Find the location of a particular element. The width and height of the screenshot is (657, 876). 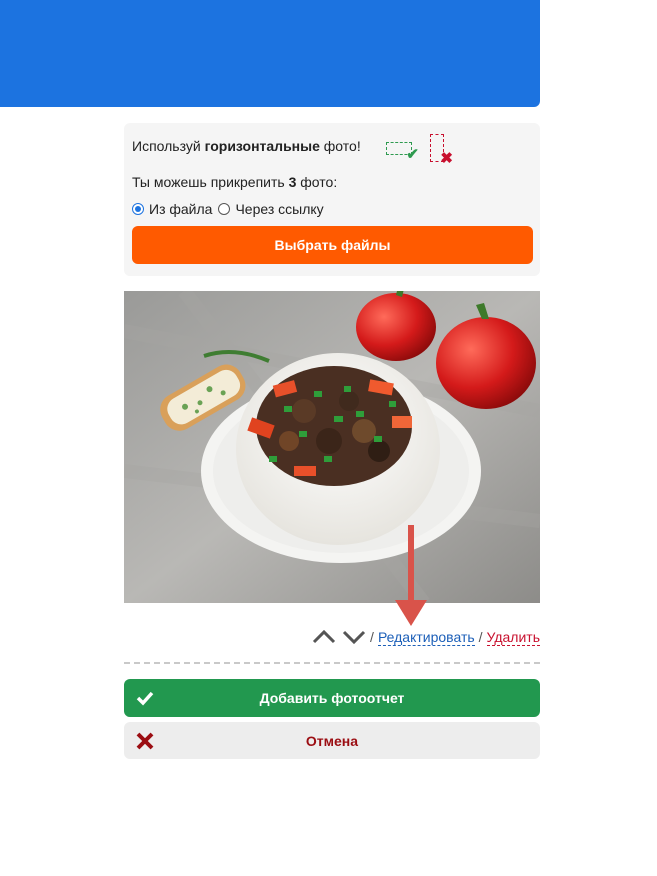

add-photo-report-label: Добавить фотоотчет is located at coordinates (332, 698).